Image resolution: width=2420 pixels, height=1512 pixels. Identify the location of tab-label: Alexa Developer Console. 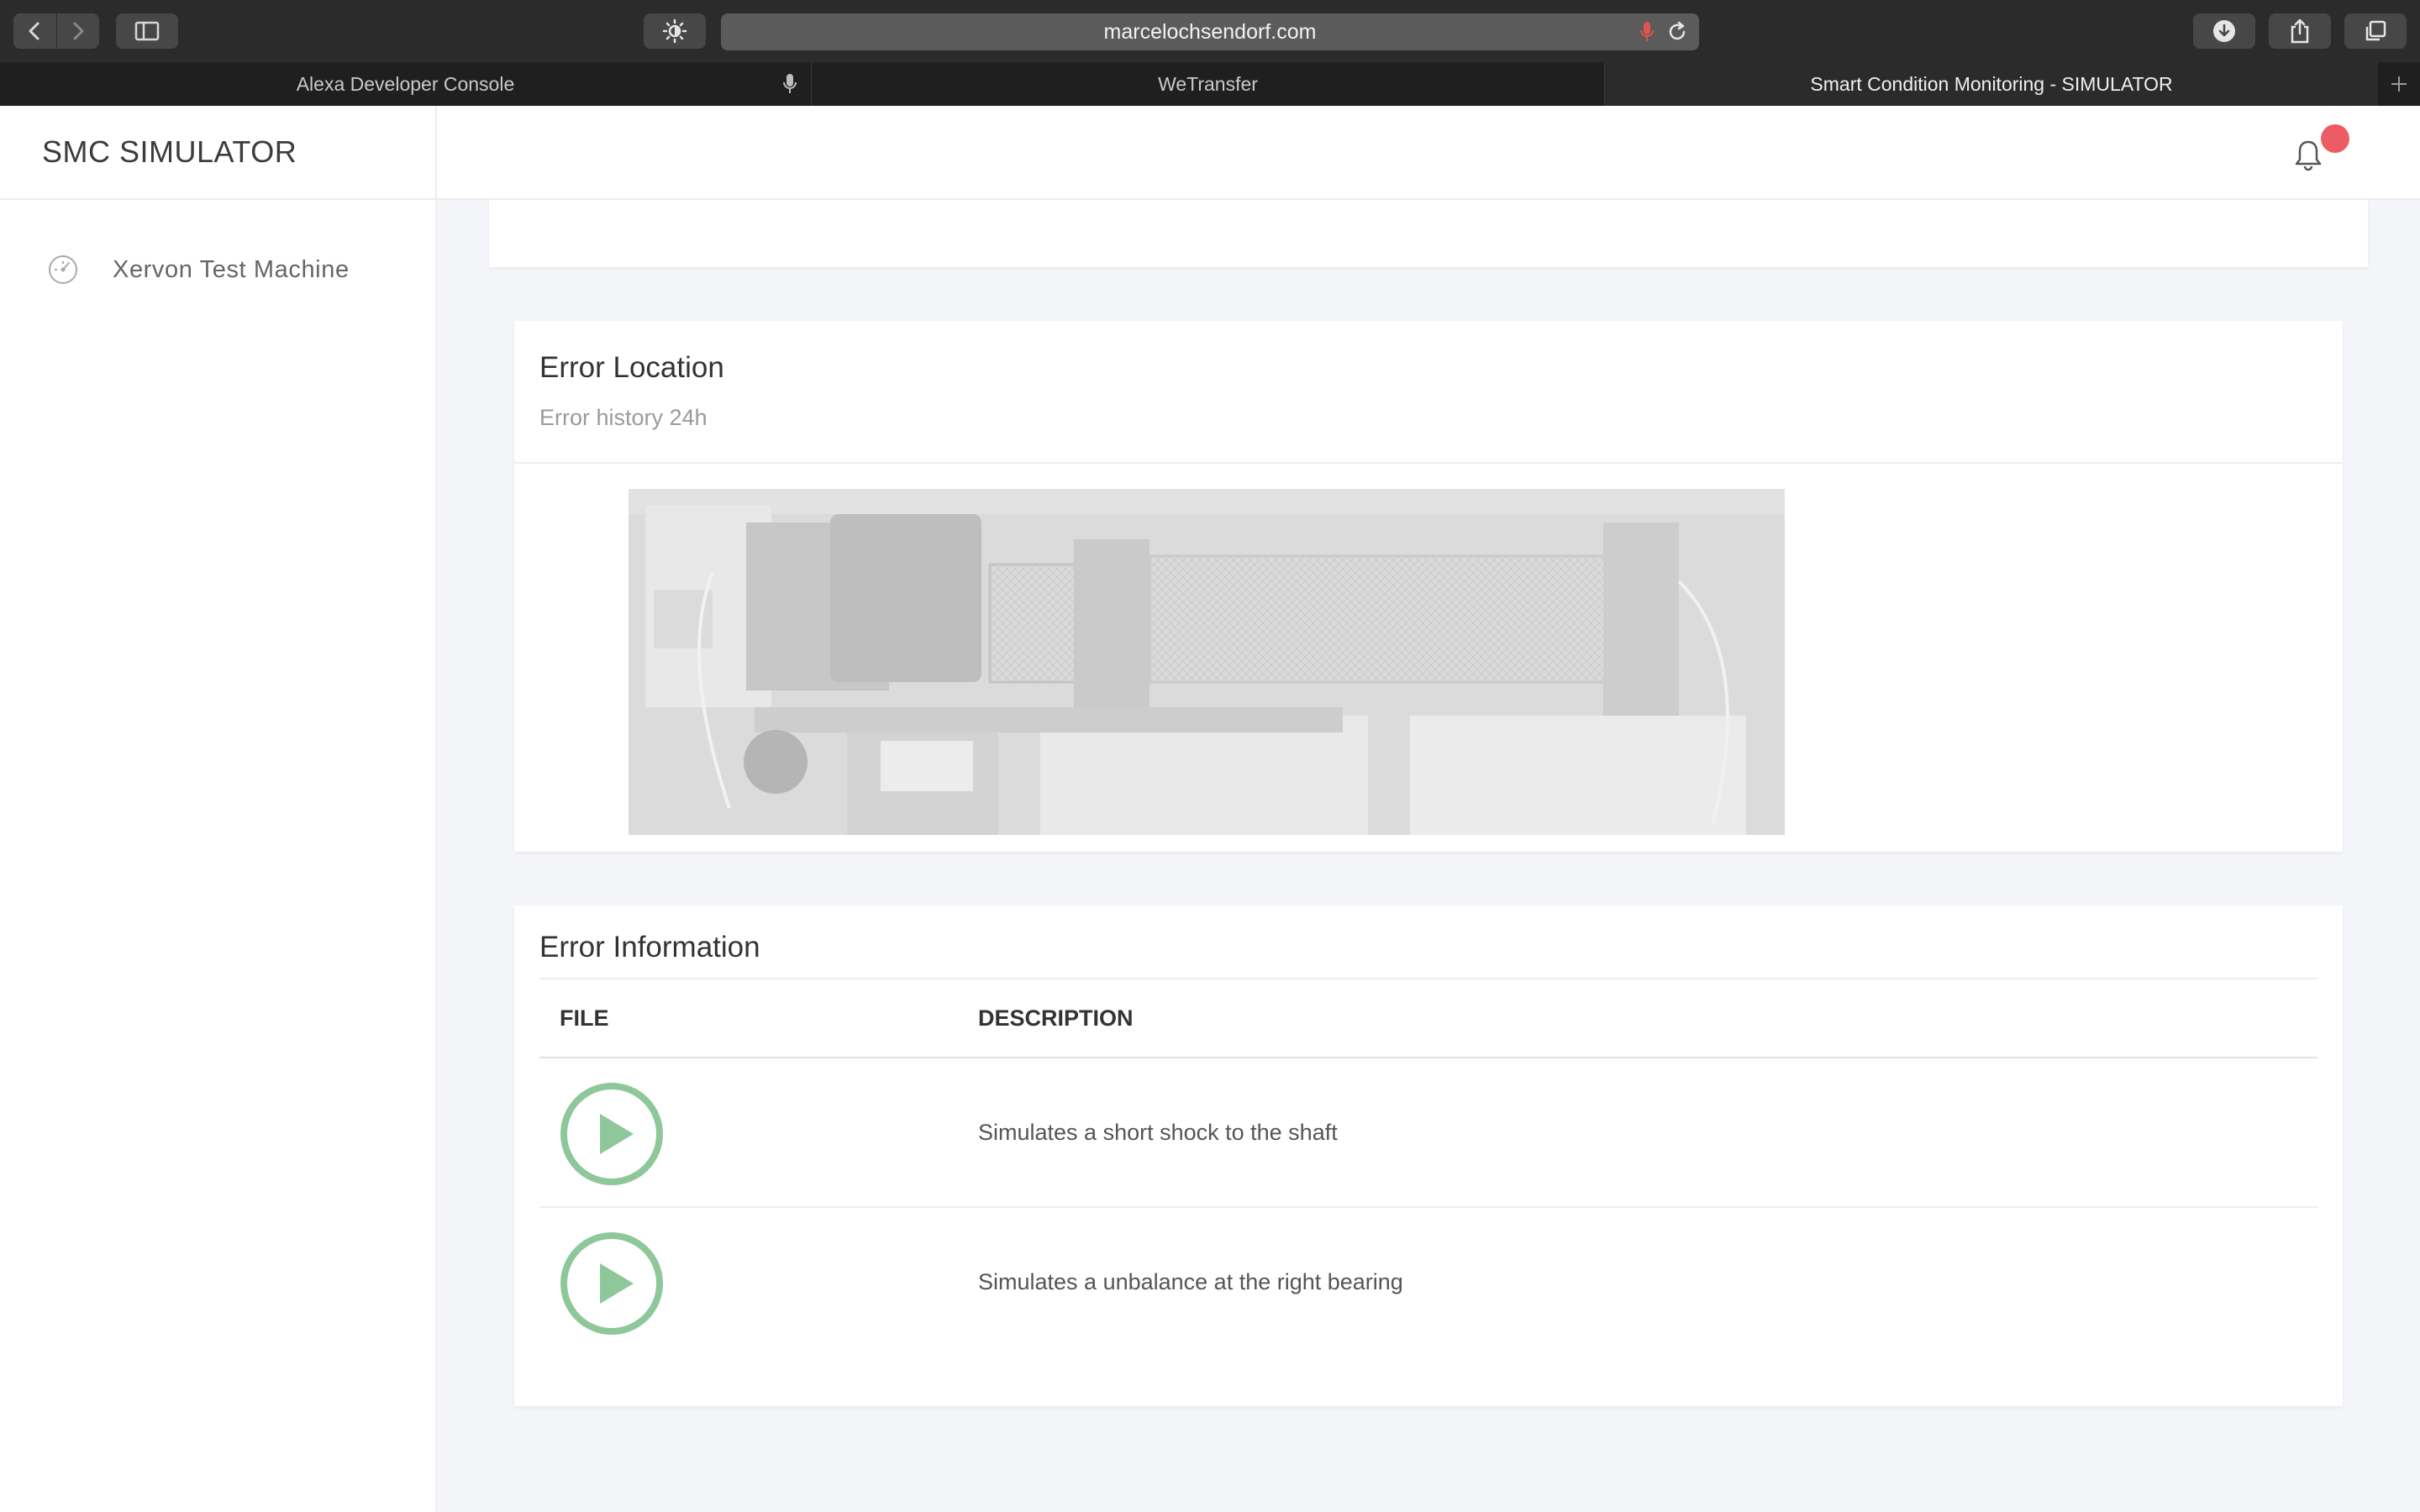
(405, 84).